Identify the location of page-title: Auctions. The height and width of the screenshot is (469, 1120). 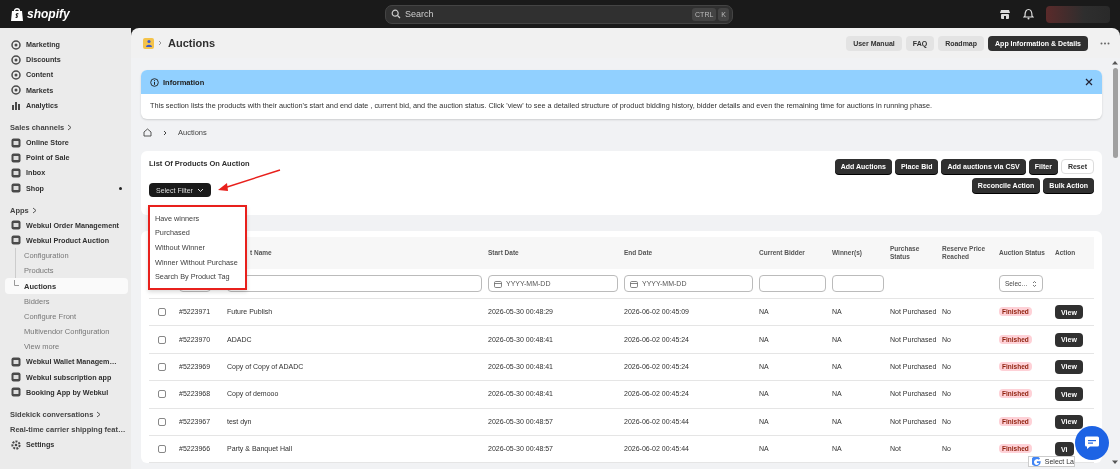
(192, 43).